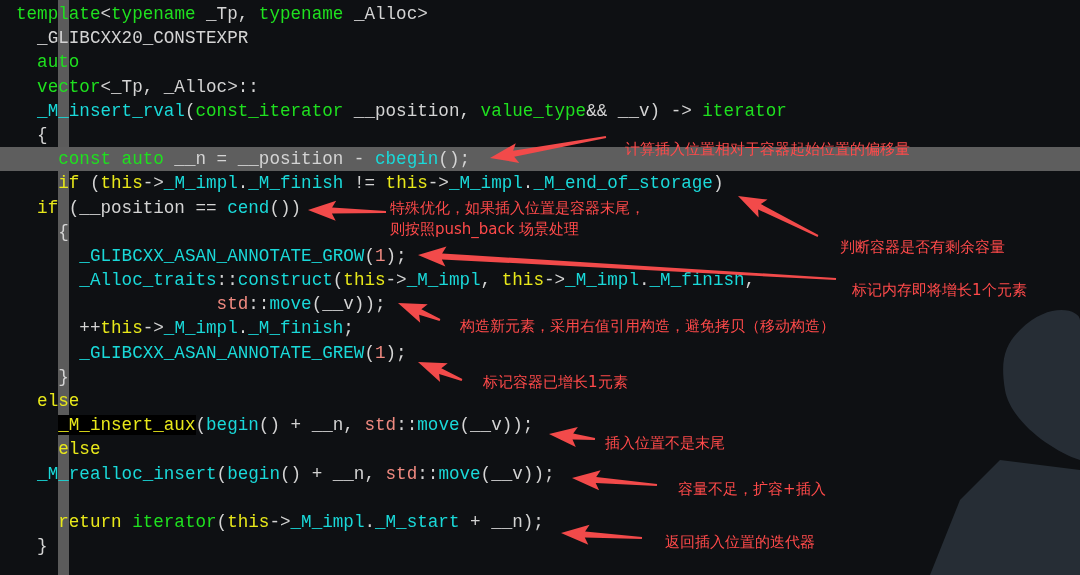  Describe the element at coordinates (300, 521) in the screenshot. I see `code-line: return iterator(this->_M_impl._M_start + __n);` at that location.